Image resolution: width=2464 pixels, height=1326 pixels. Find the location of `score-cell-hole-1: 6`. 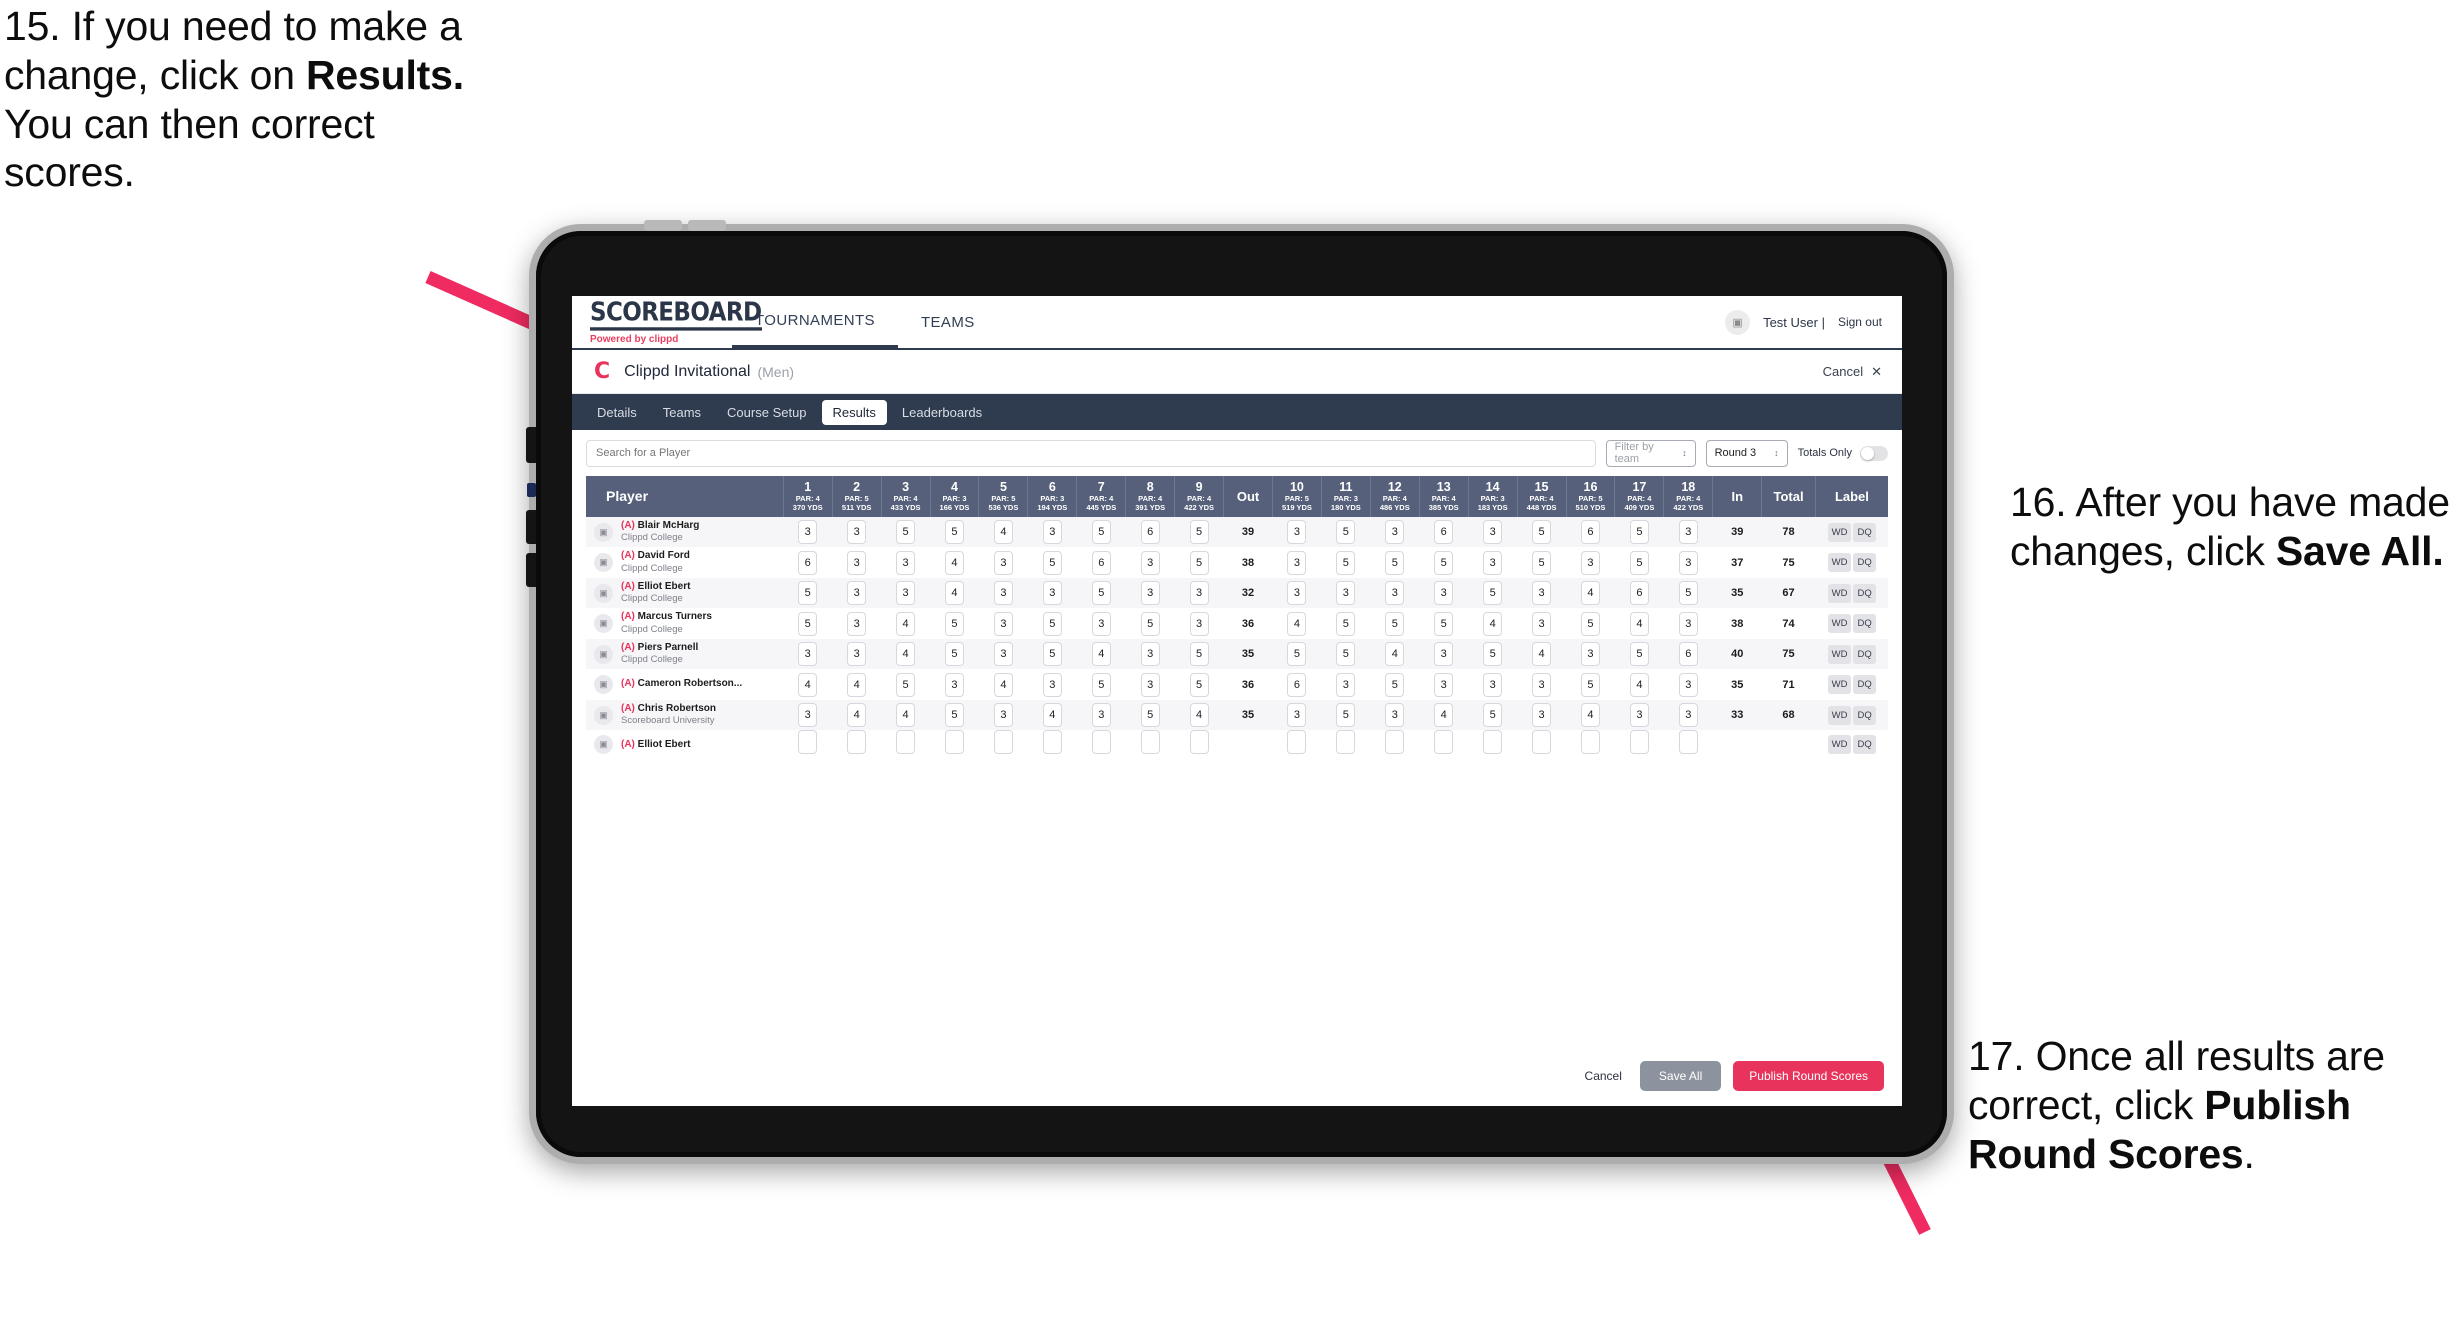

score-cell-hole-1: 6 is located at coordinates (807, 562).